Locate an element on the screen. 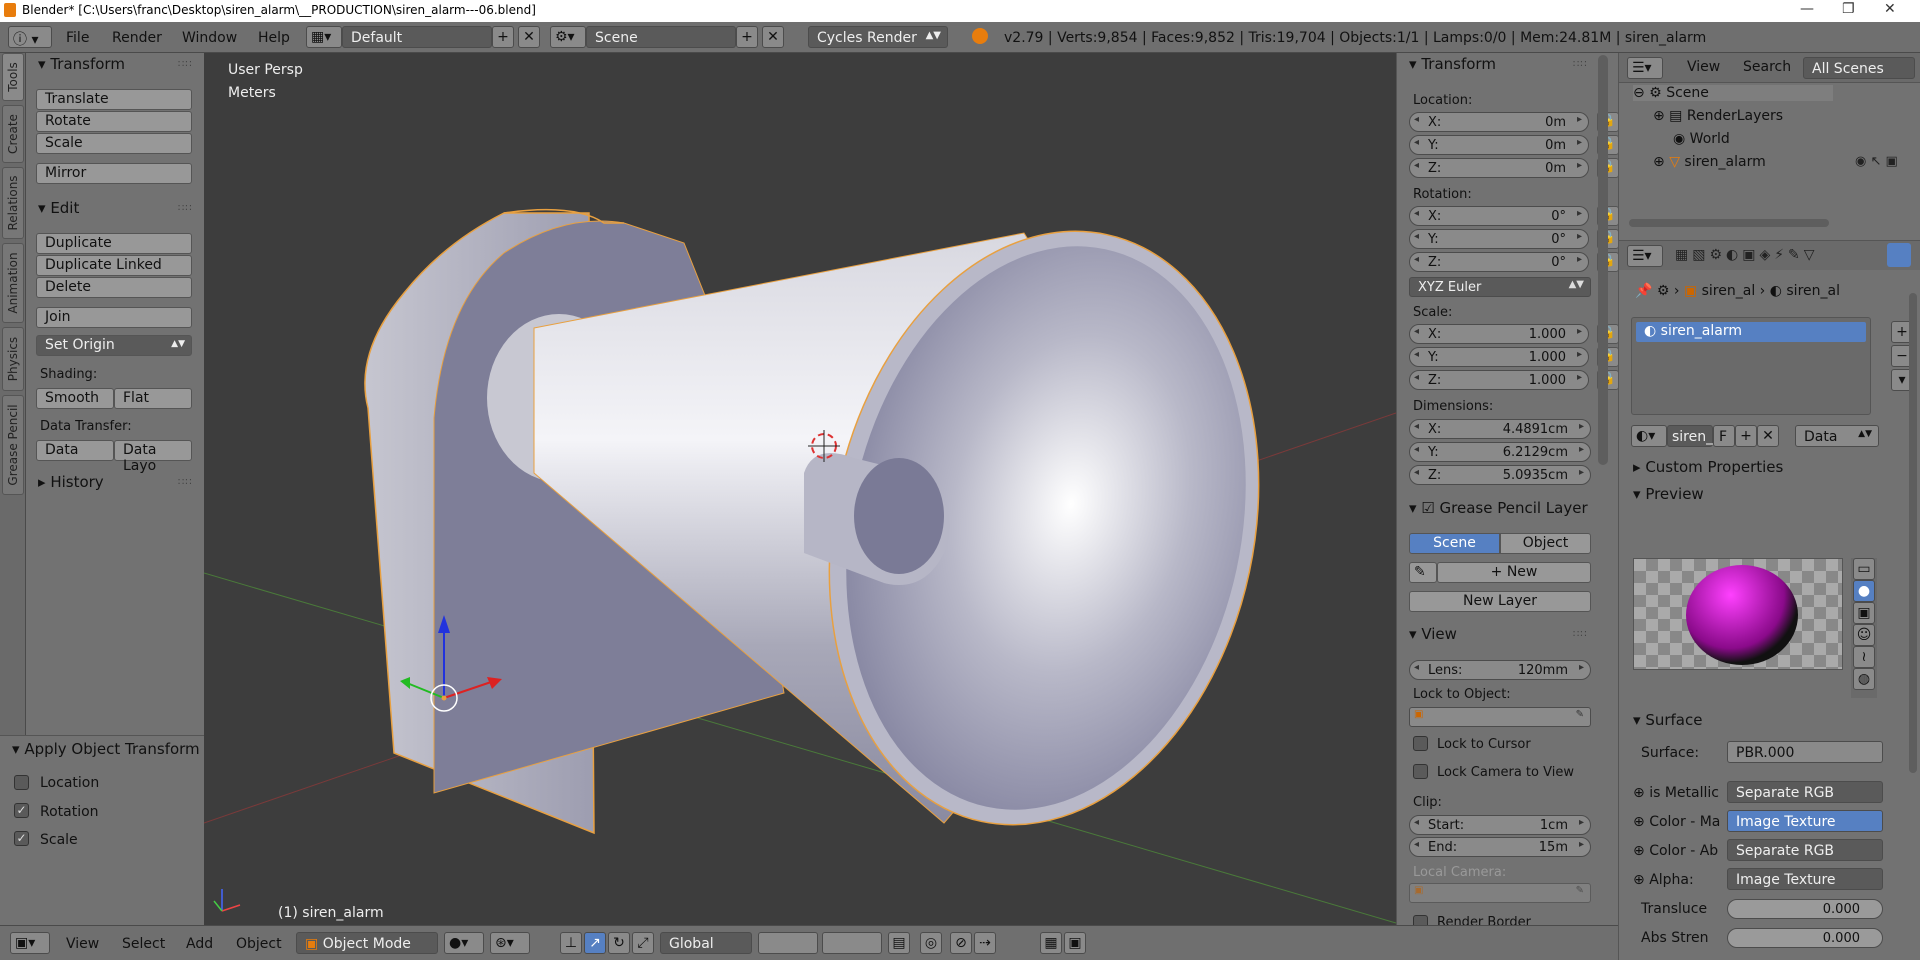  close-button: ✕ is located at coordinates (1890, 9).